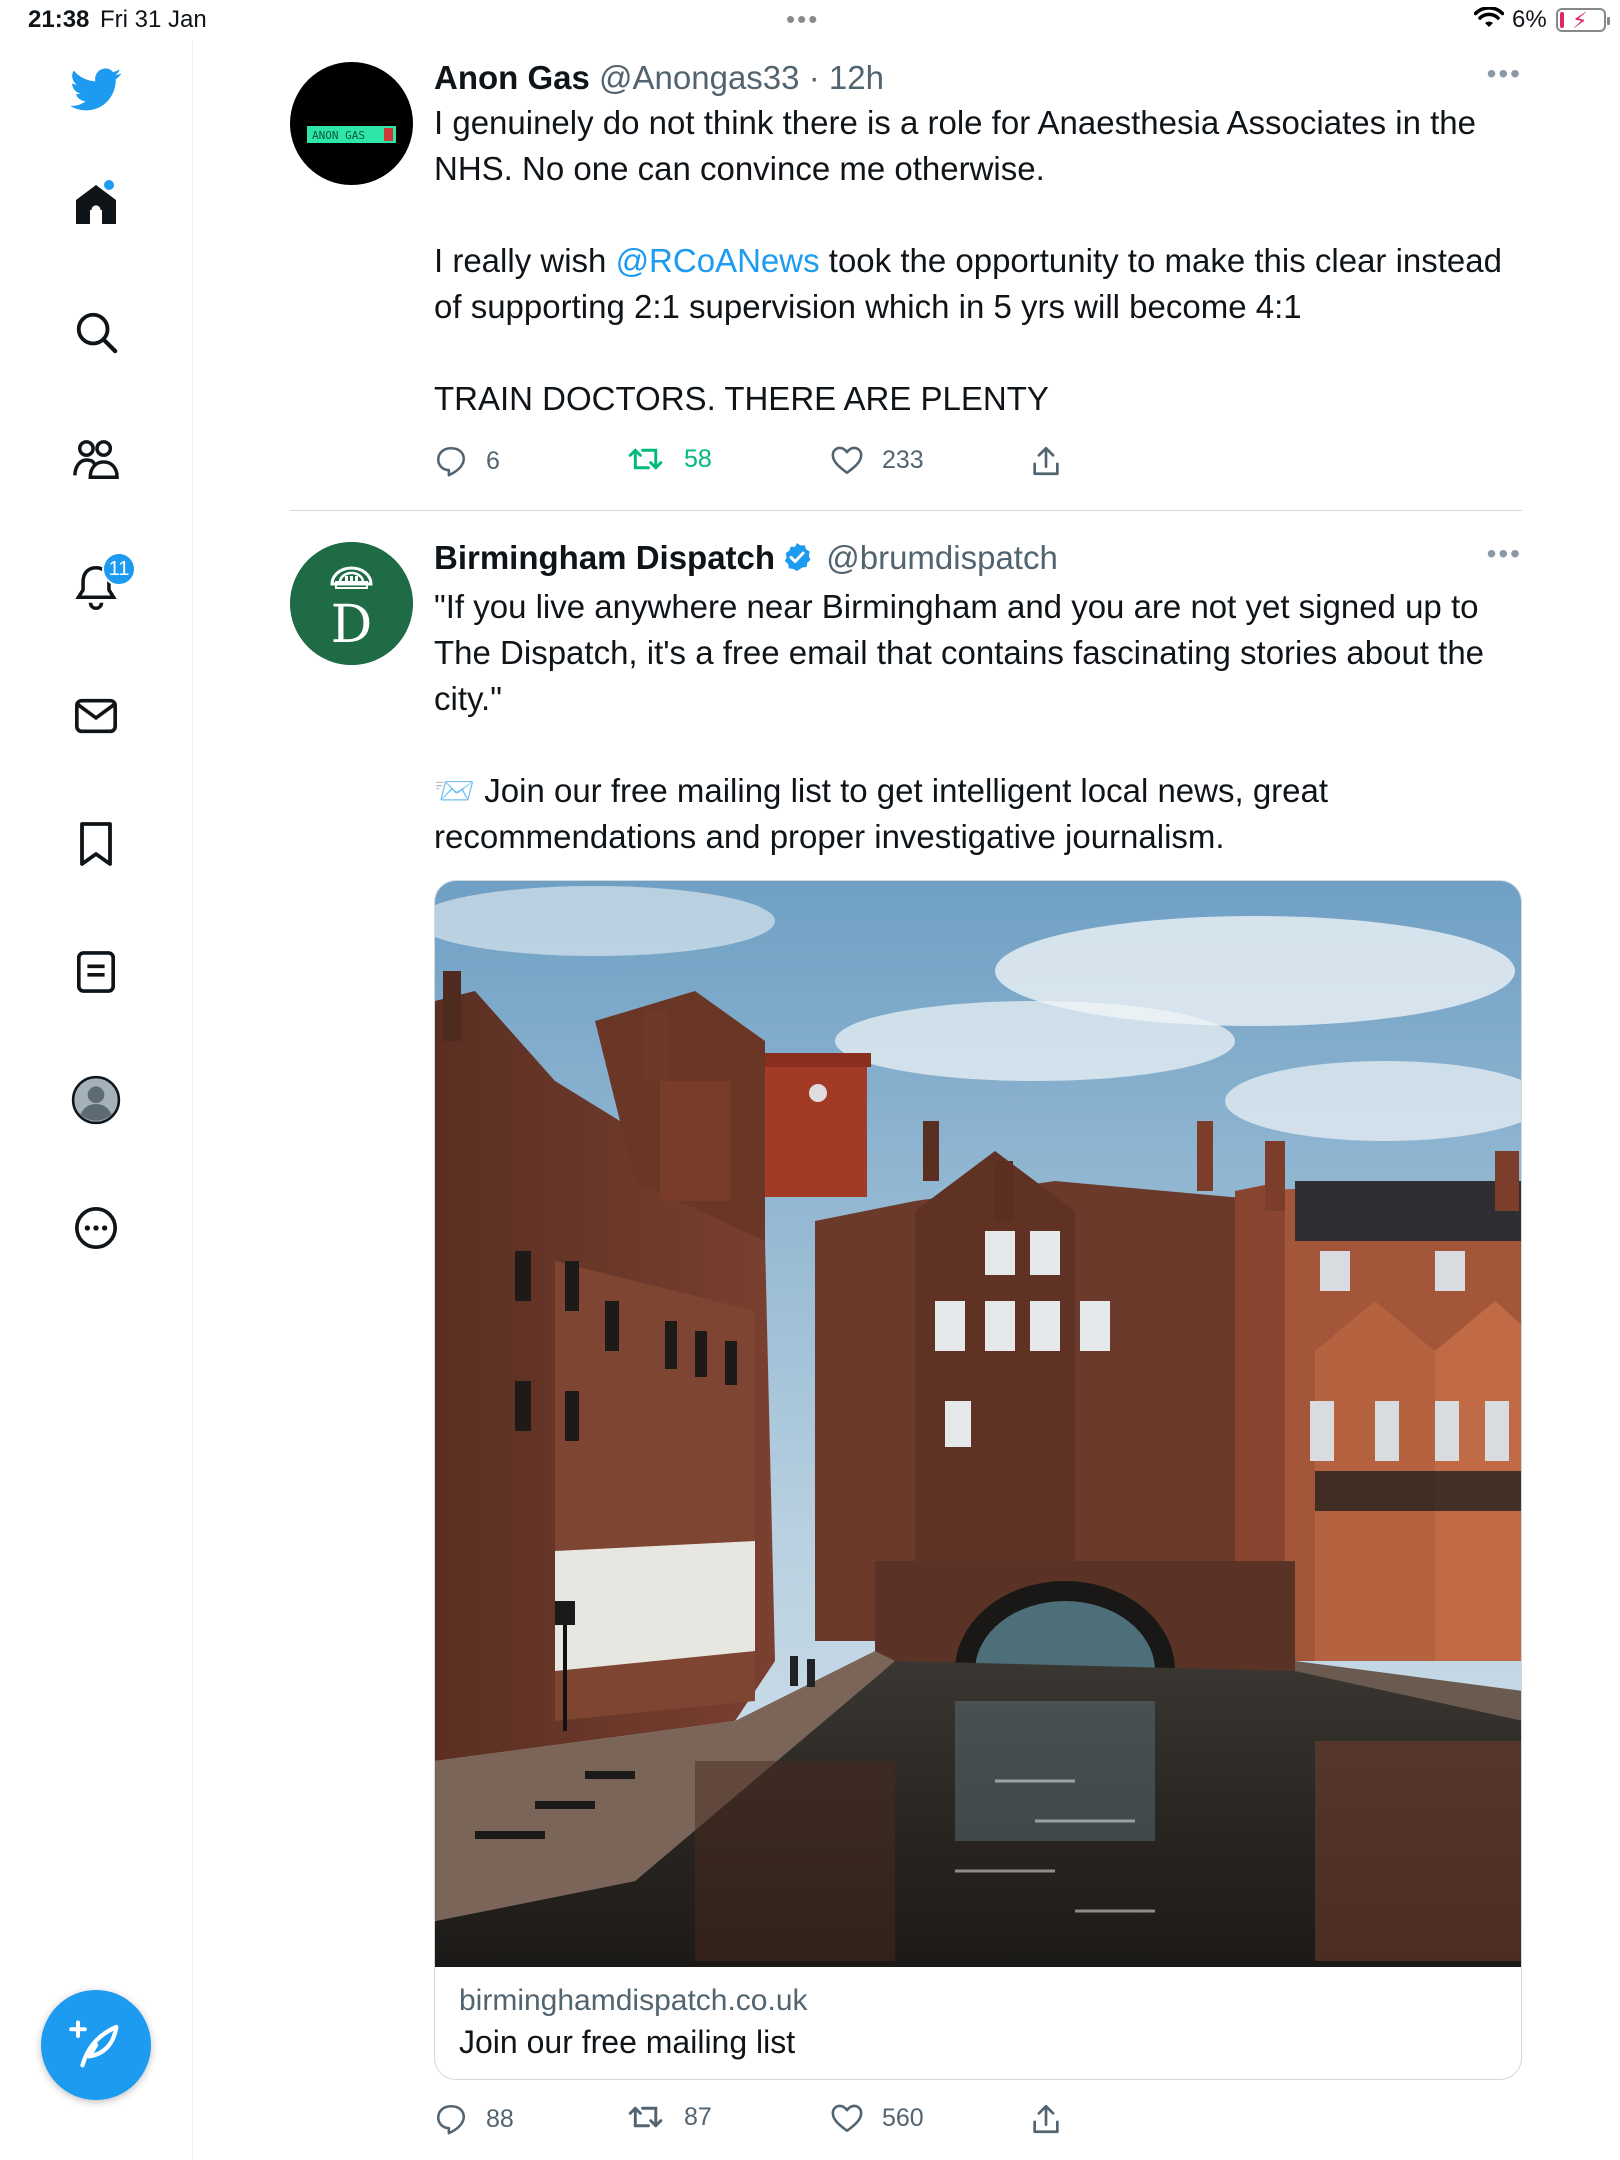 Image resolution: width=1620 pixels, height=2160 pixels. What do you see at coordinates (718, 260) in the screenshot?
I see `mention-link: @RCoANews` at bounding box center [718, 260].